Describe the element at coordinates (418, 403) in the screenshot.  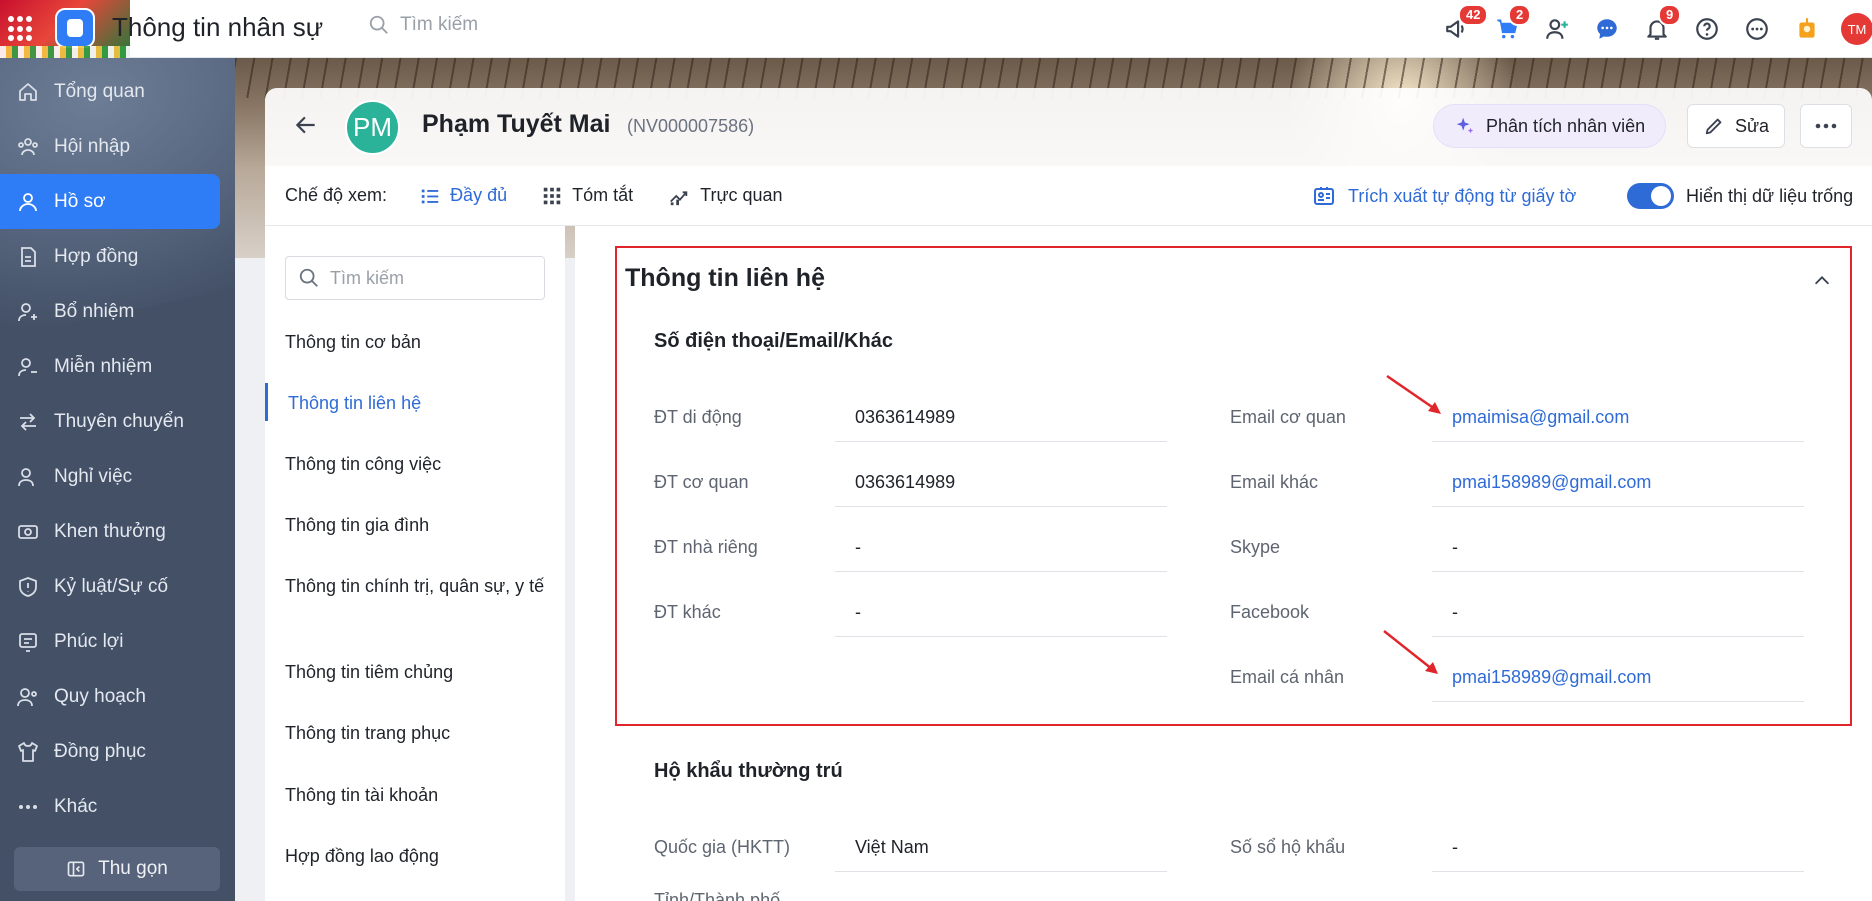
I see `section-item-contact: Thông tin liên hệ` at that location.